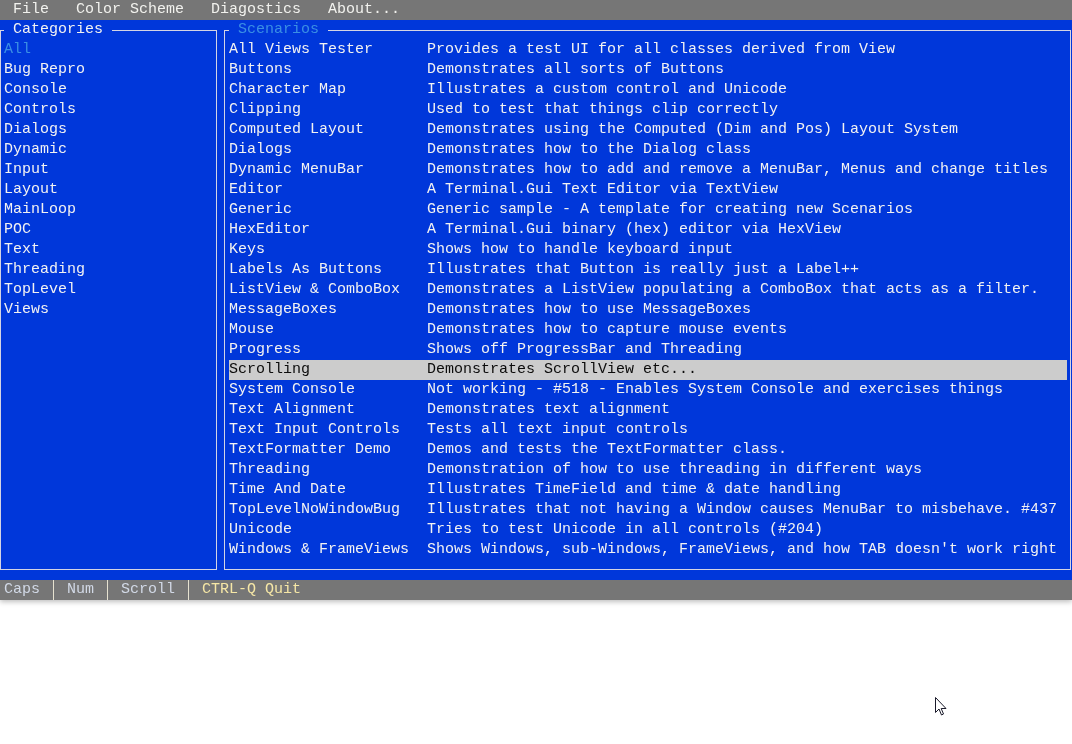  Describe the element at coordinates (58, 29) in the screenshot. I see `panel-title: Categories` at that location.